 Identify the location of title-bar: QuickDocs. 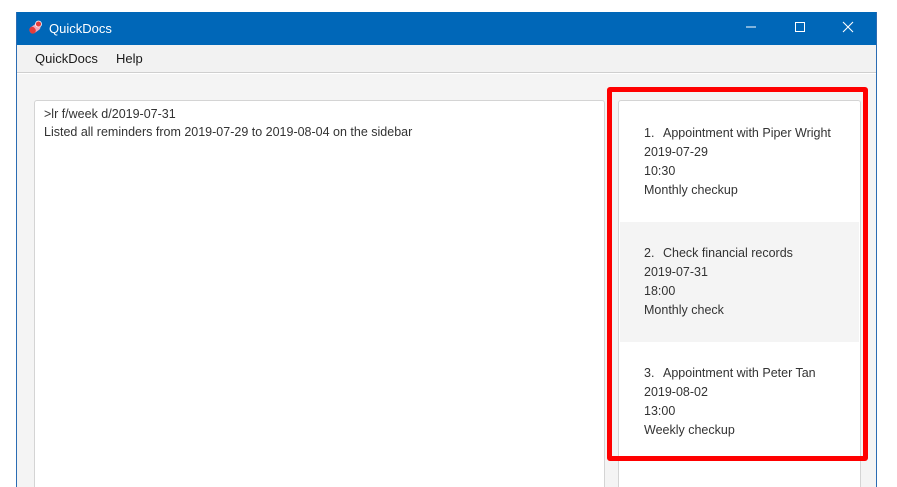
(446, 28).